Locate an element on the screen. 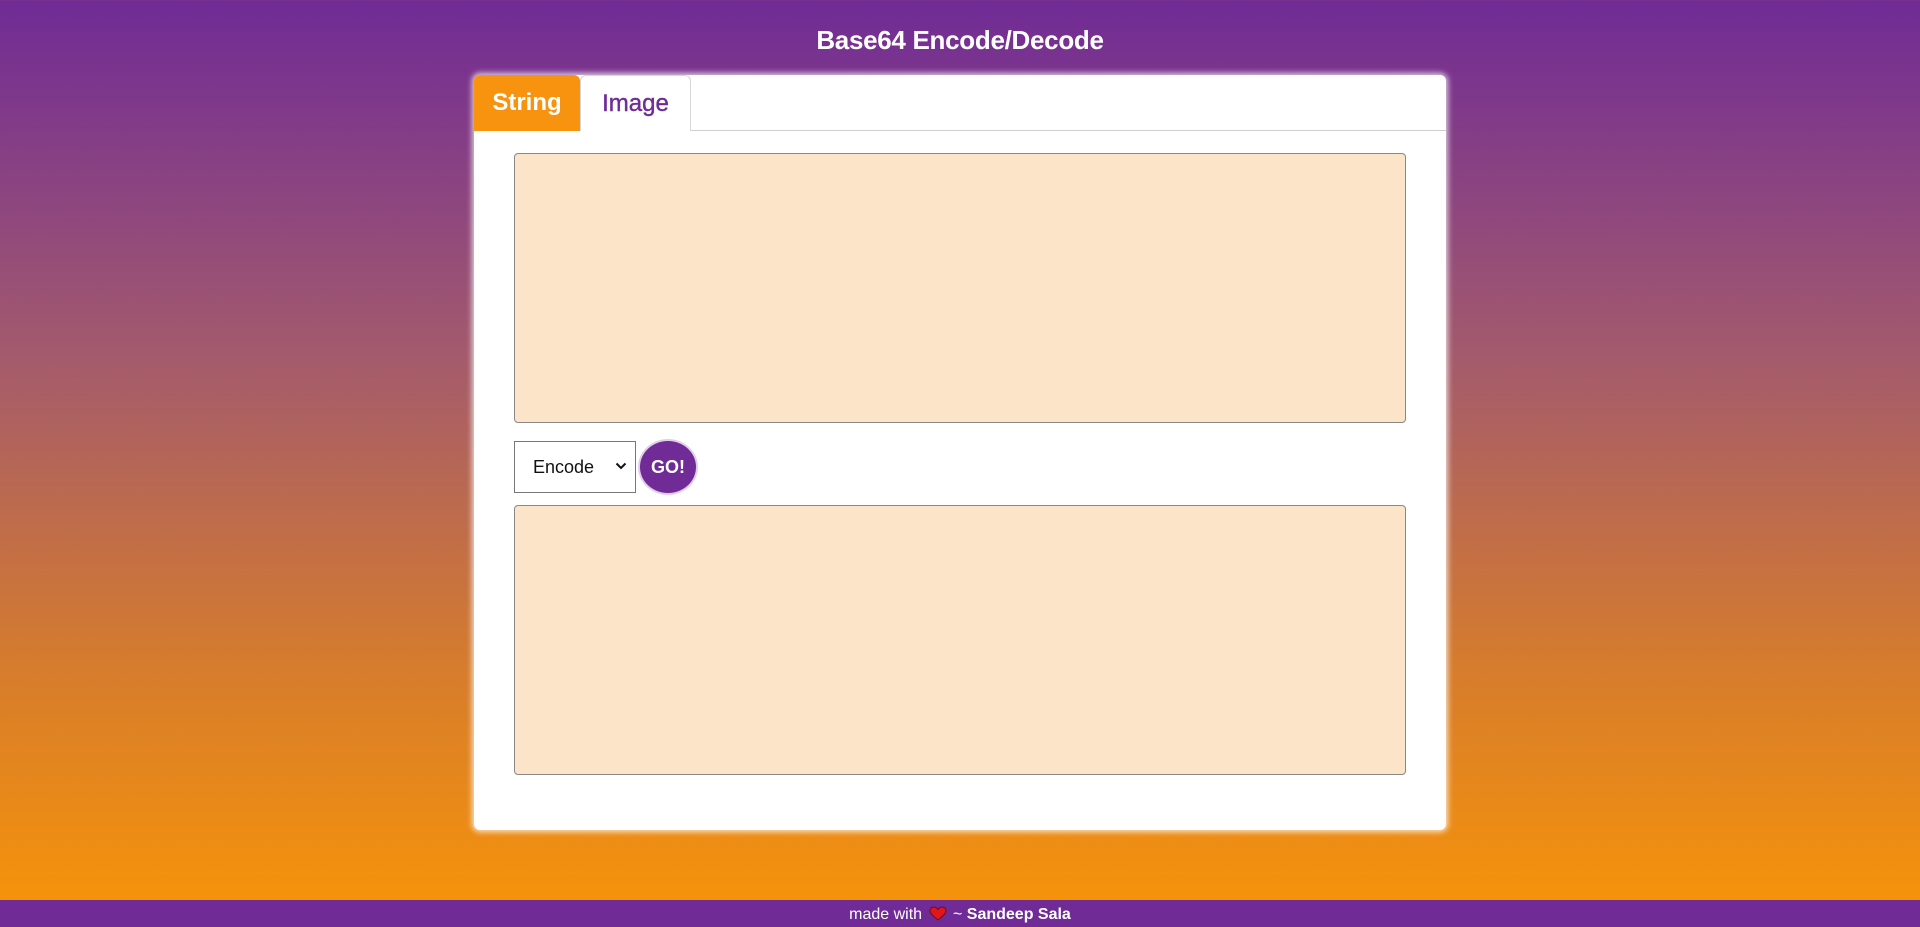 The height and width of the screenshot is (927, 1920). input-textarea is located at coordinates (960, 288).